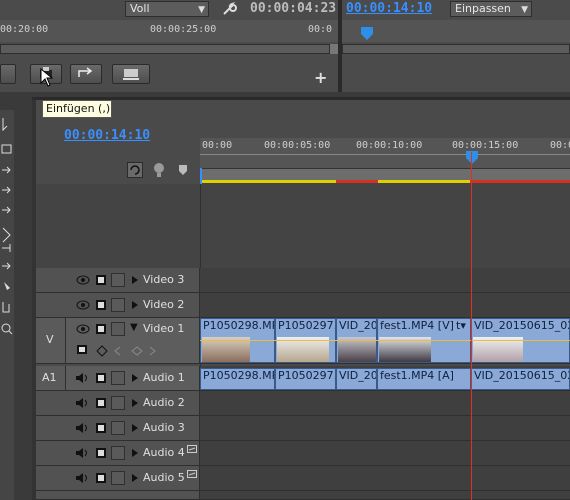  Describe the element at coordinates (51, 378) in the screenshot. I see `source-patch-a1: A1` at that location.